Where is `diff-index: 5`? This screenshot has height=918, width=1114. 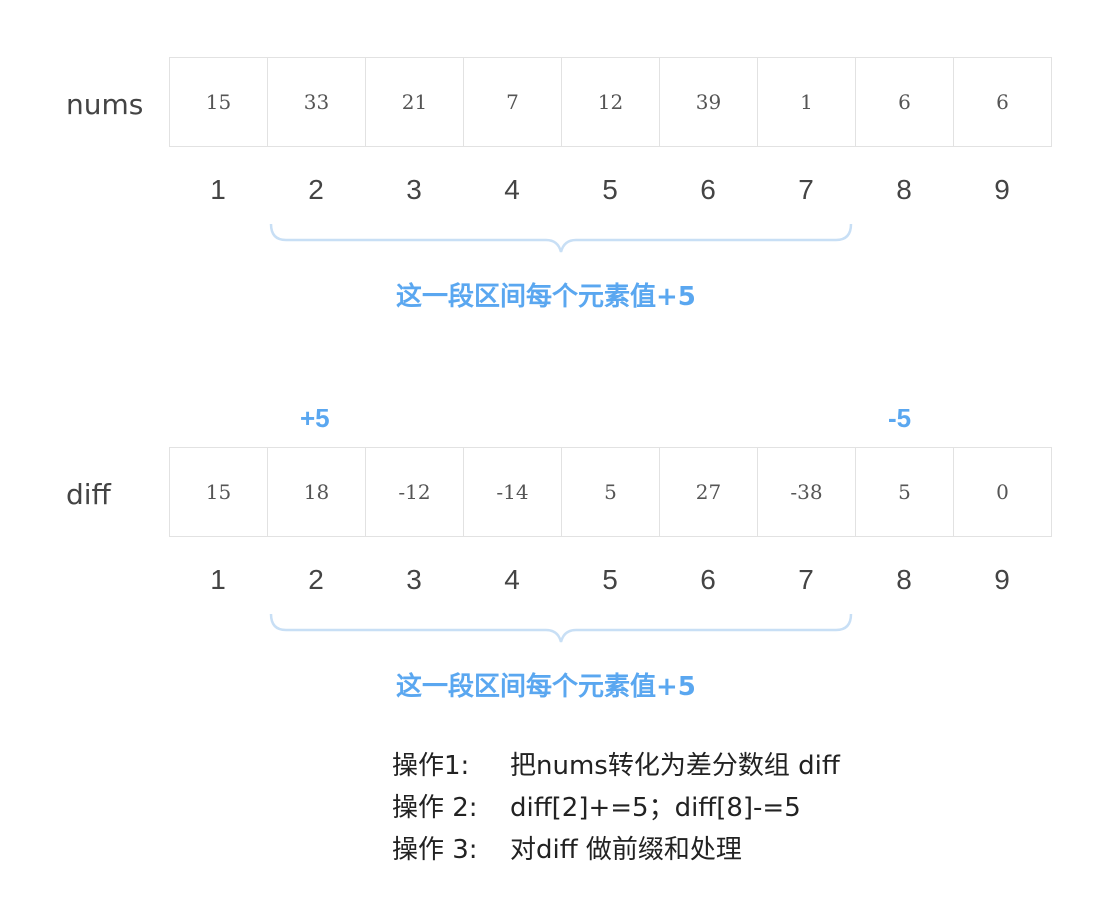 diff-index: 5 is located at coordinates (610, 579).